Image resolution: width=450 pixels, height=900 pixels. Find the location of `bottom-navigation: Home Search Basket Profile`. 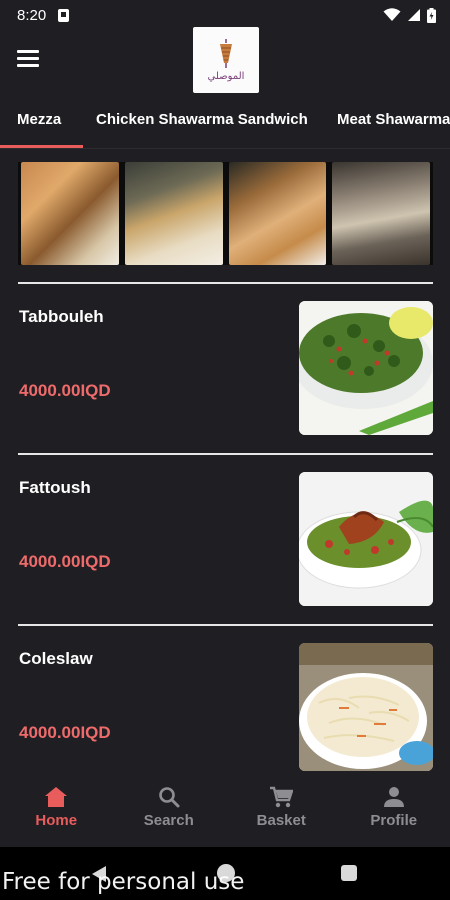

bottom-navigation: Home Search Basket Profile is located at coordinates (225, 809).